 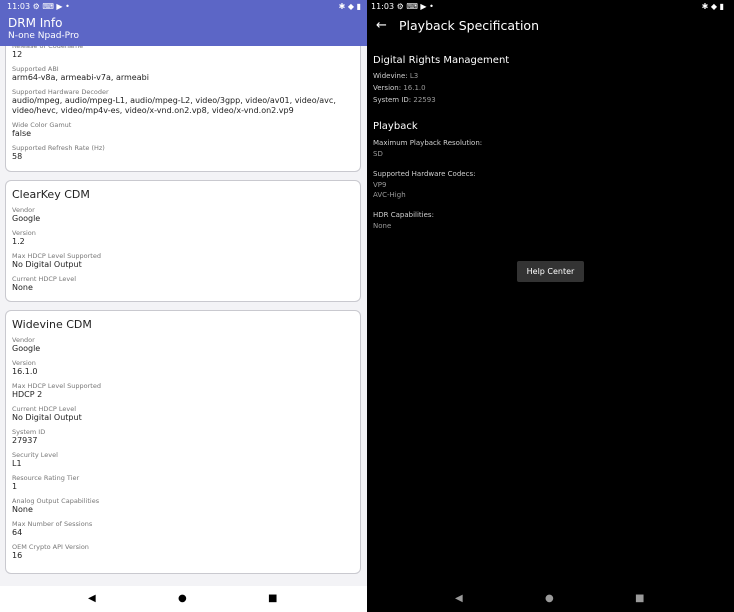 What do you see at coordinates (52, 324) in the screenshot?
I see `widevine-title: Widevine CDM` at bounding box center [52, 324].